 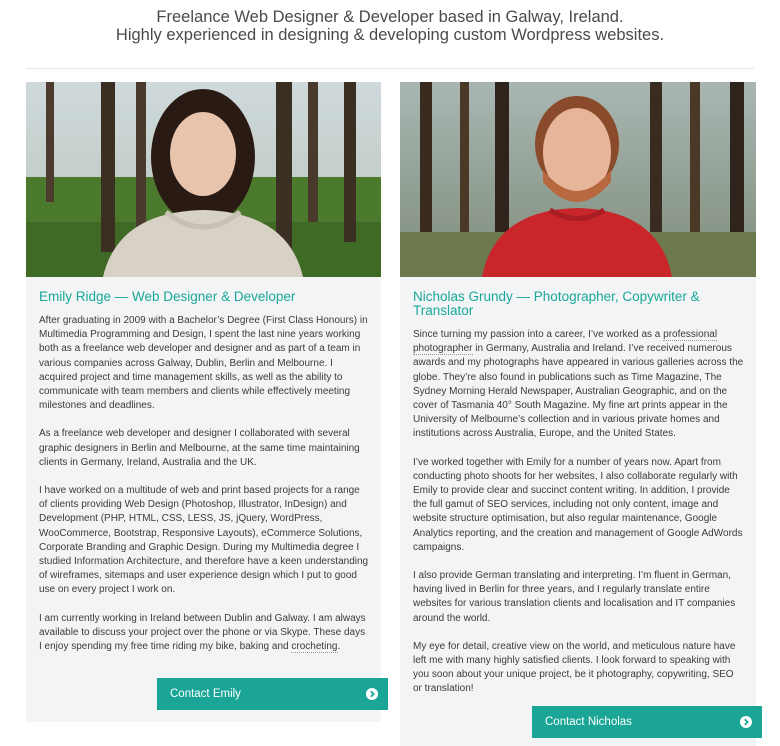 What do you see at coordinates (647, 722) in the screenshot?
I see `contact-nicholas-button: Contact Nicholas` at bounding box center [647, 722].